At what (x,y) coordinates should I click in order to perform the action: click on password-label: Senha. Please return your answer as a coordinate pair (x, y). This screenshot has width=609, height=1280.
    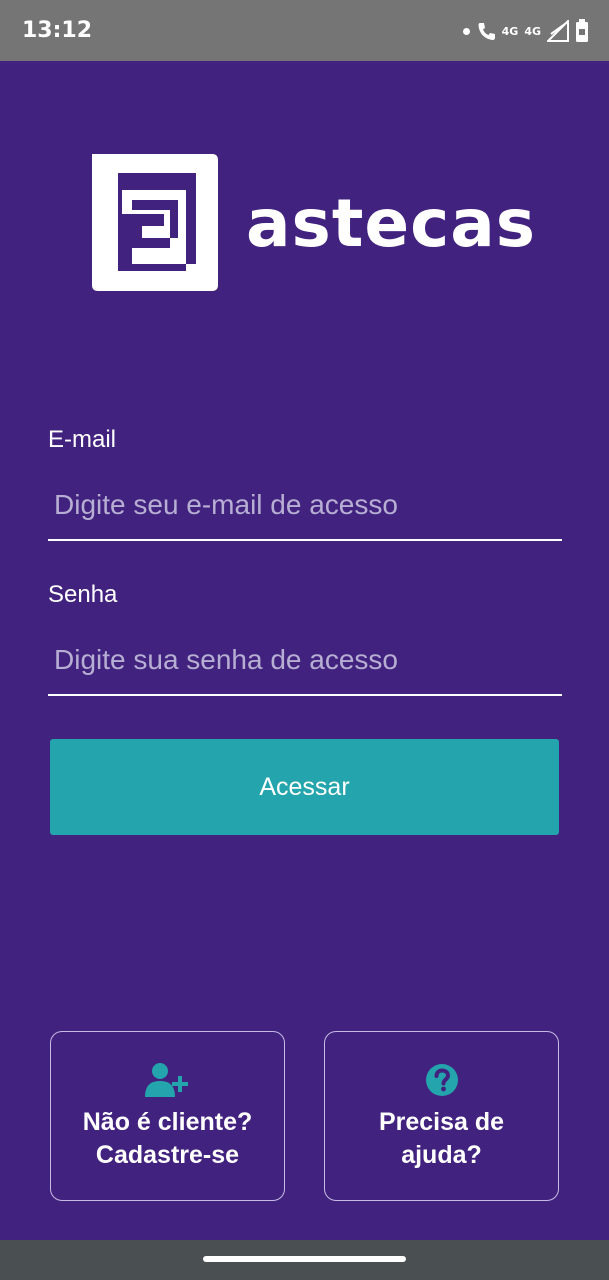
    Looking at the image, I should click on (83, 594).